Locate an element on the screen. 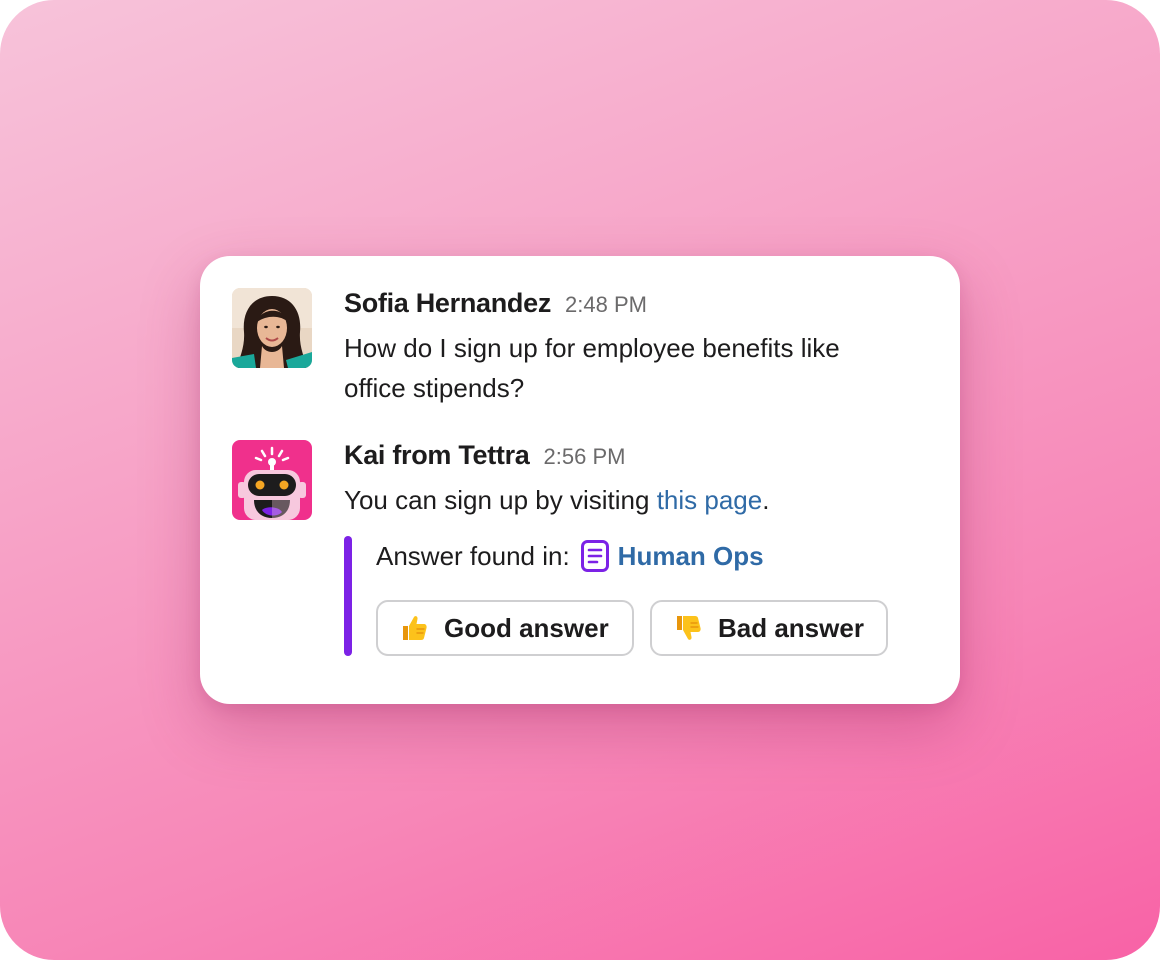  answer-source-line: Answer found in: Human Ops is located at coordinates (570, 556).